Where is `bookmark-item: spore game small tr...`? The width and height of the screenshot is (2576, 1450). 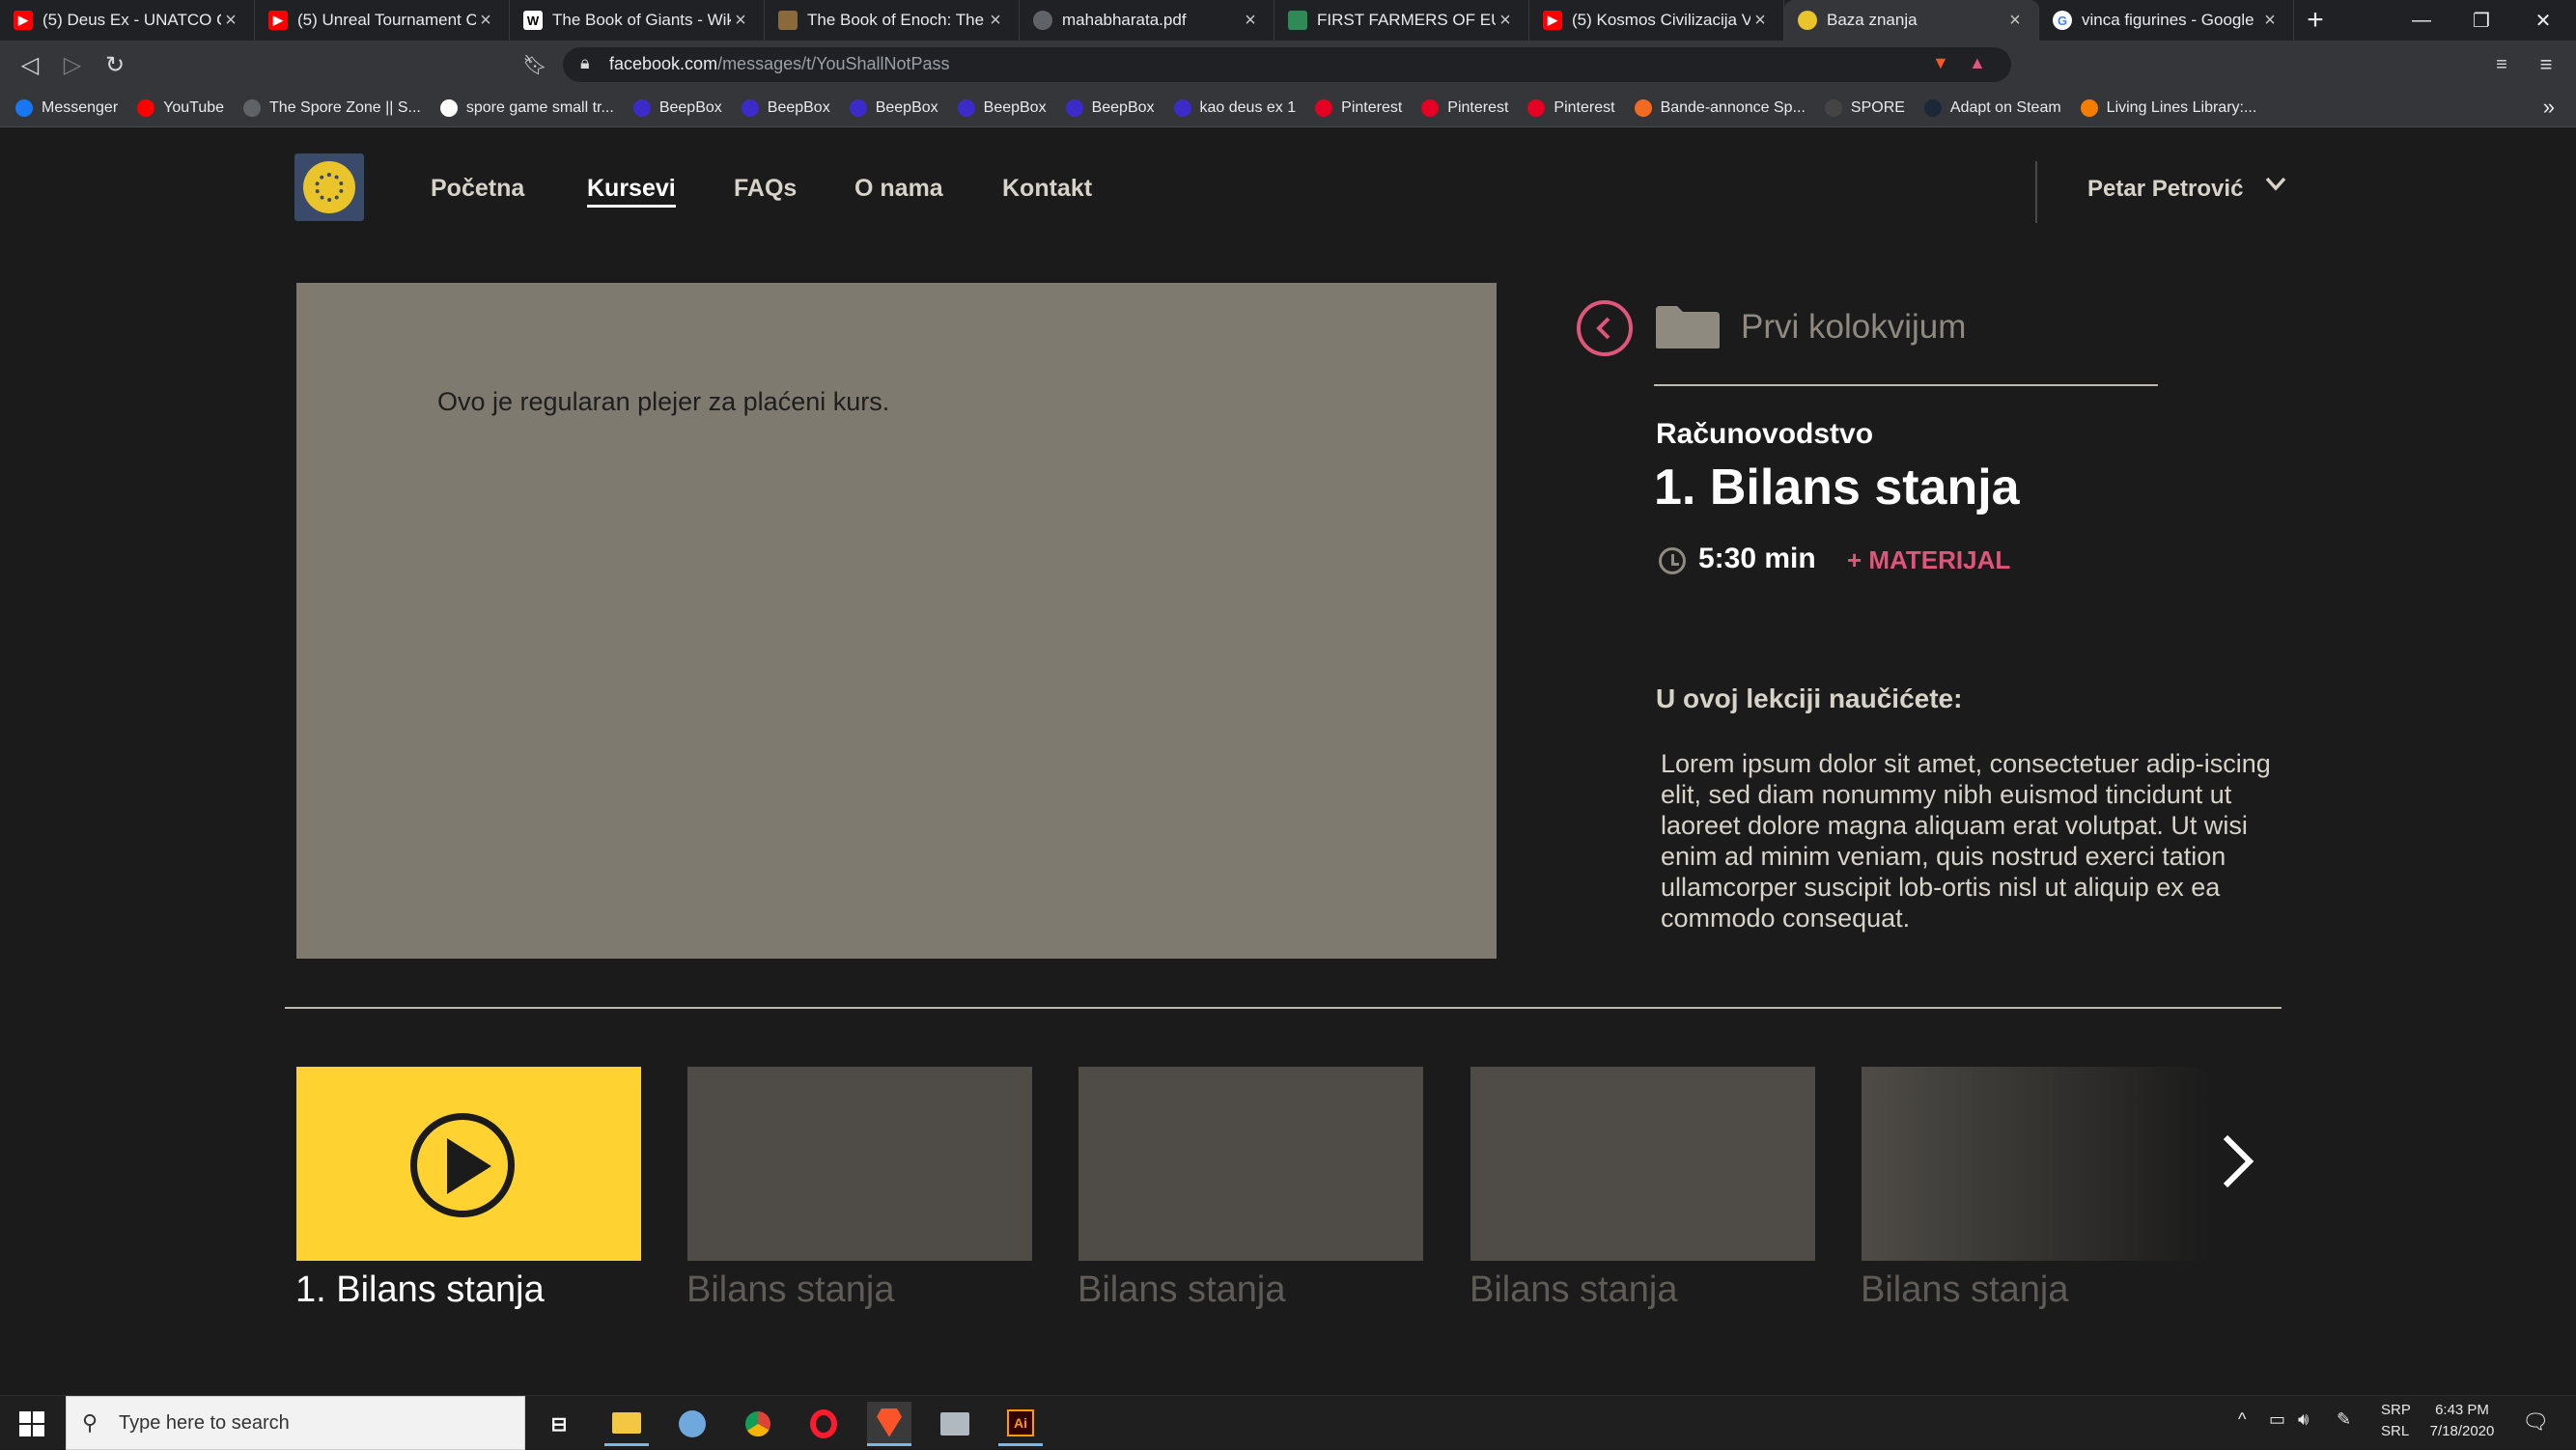
bookmark-item: spore game small tr... is located at coordinates (526, 107).